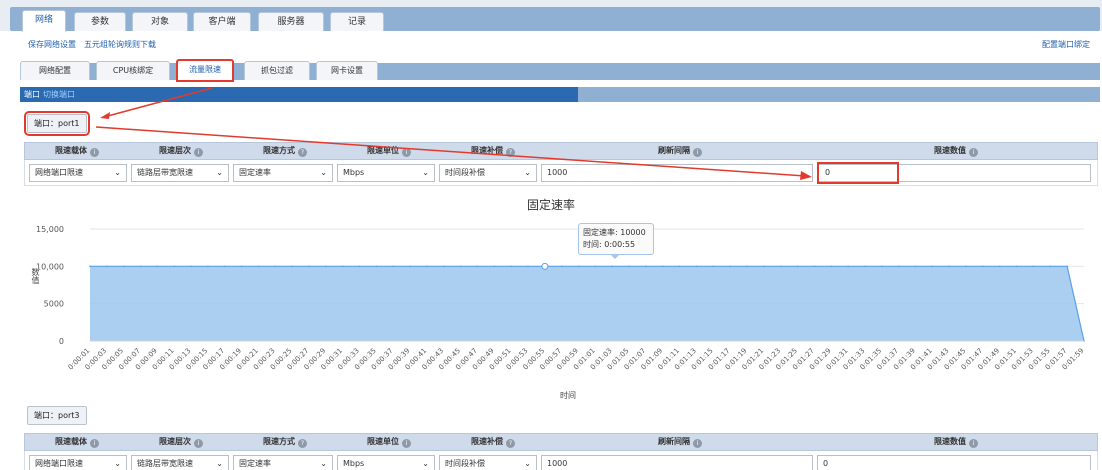 This screenshot has height=470, width=1102. Describe the element at coordinates (44, 21) in the screenshot. I see `tab-network: 网络` at that location.